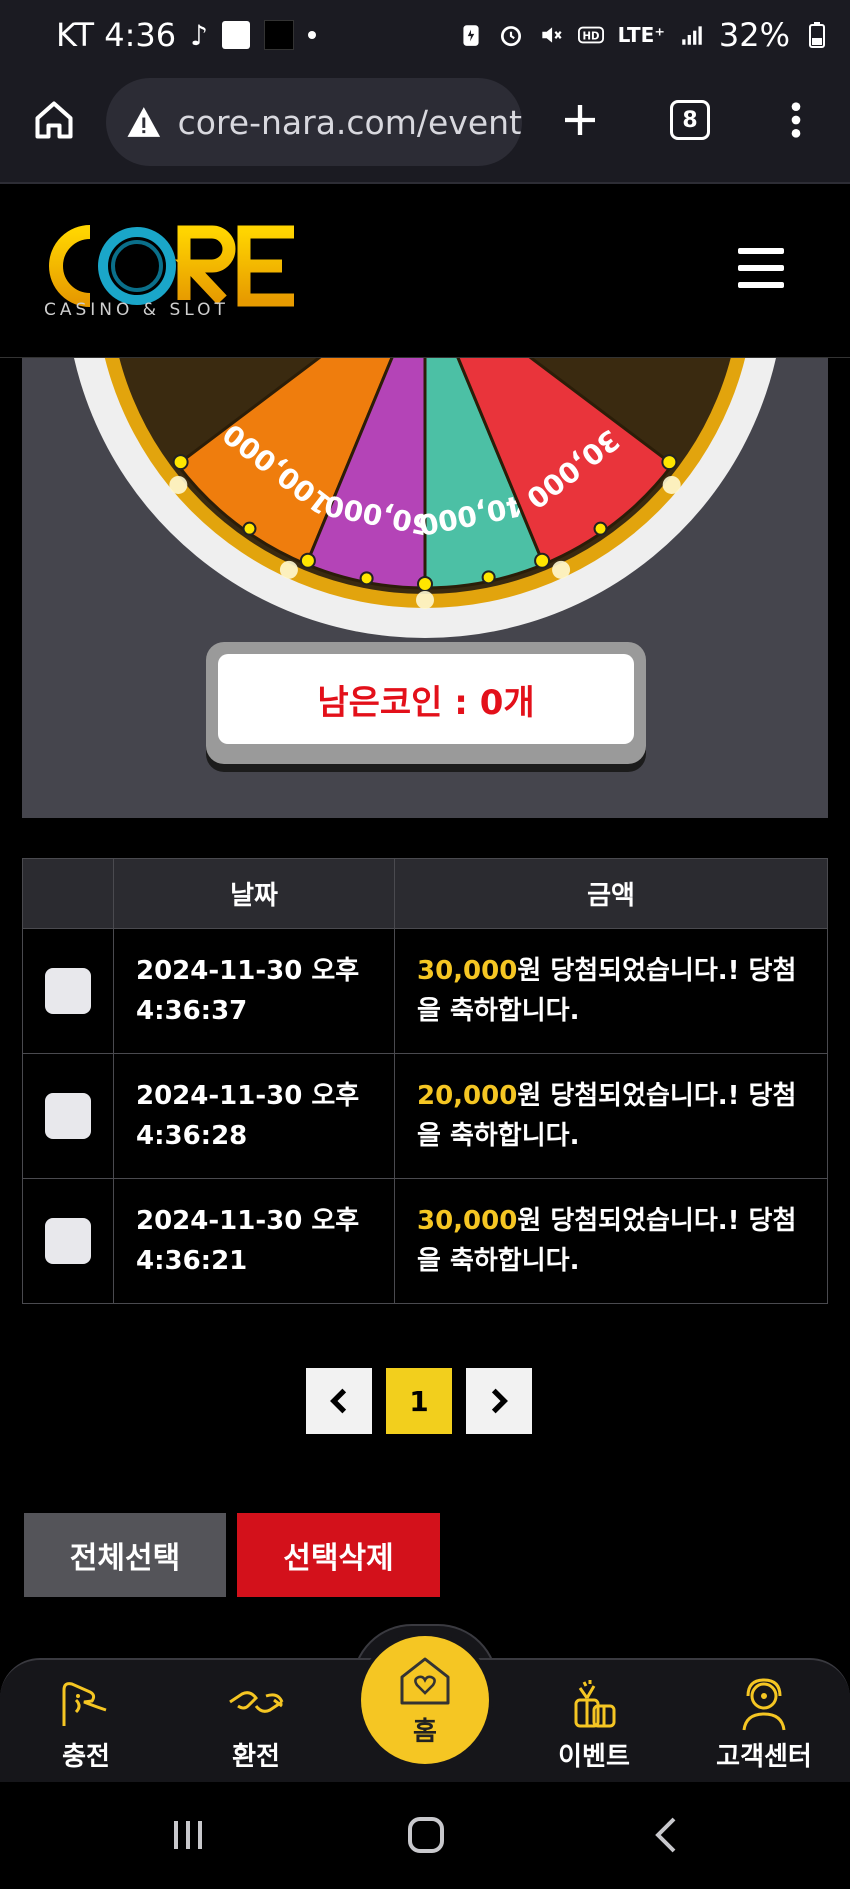 This screenshot has width=850, height=1889. Describe the element at coordinates (86, 1757) in the screenshot. I see `nav-charge-label: 충전` at that location.